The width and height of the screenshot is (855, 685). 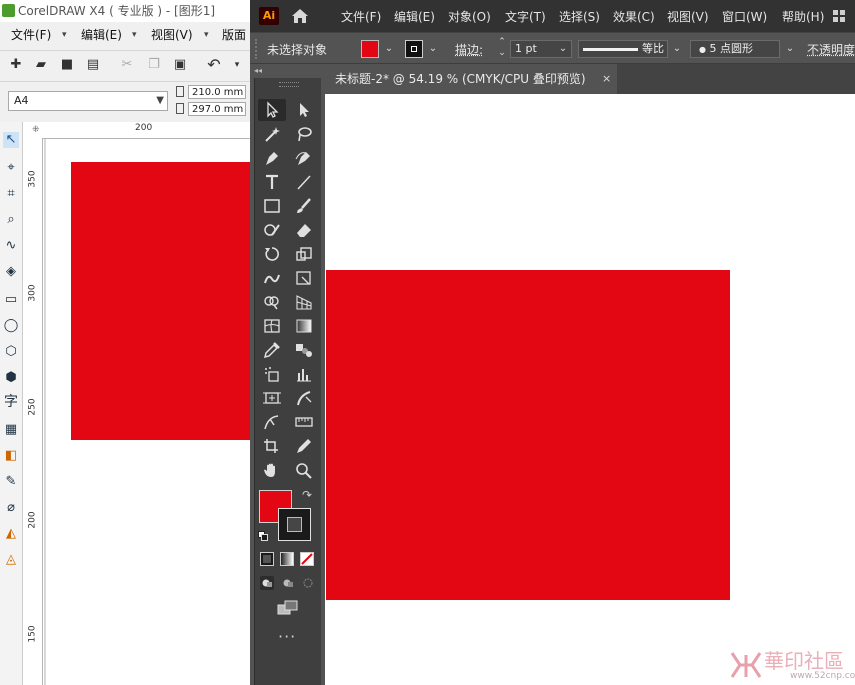 What do you see at coordinates (304, 230) in the screenshot?
I see `eraser-tool-icon` at bounding box center [304, 230].